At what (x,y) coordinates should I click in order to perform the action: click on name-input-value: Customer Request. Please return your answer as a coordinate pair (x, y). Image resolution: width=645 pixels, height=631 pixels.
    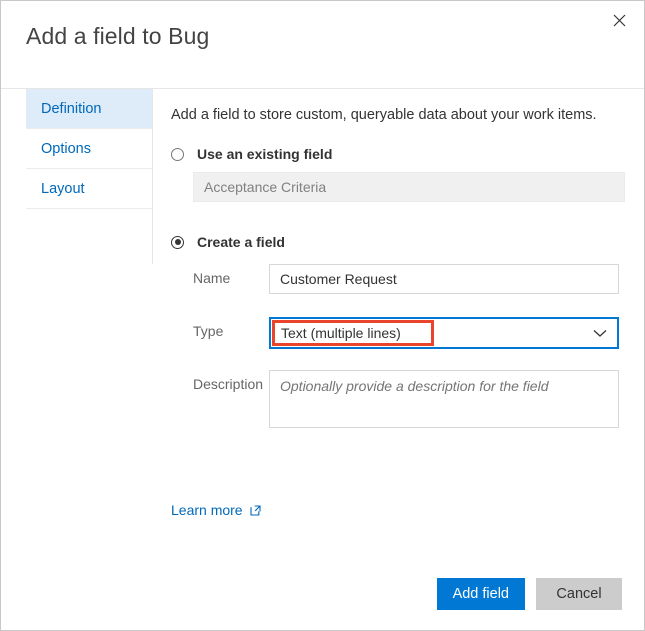
    Looking at the image, I should click on (338, 279).